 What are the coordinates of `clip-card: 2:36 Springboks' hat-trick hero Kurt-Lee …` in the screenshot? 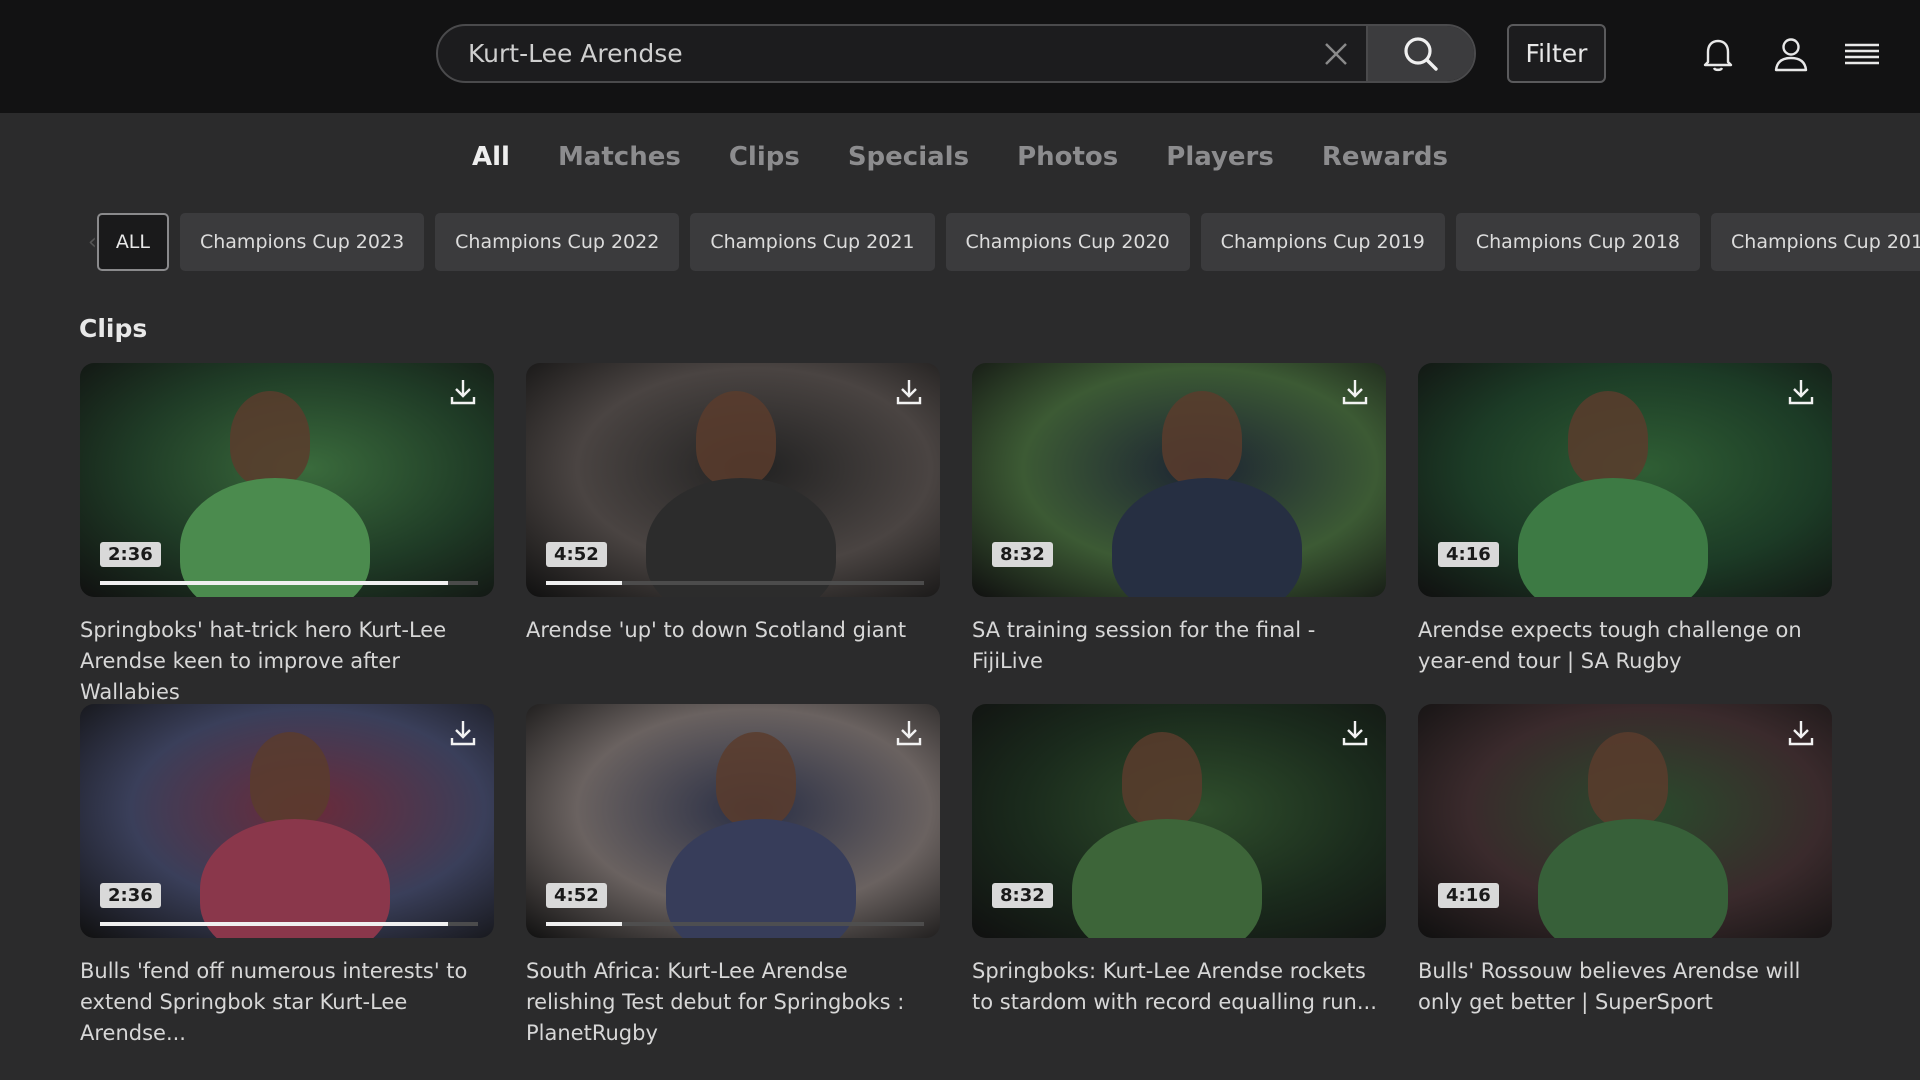 It's located at (287, 533).